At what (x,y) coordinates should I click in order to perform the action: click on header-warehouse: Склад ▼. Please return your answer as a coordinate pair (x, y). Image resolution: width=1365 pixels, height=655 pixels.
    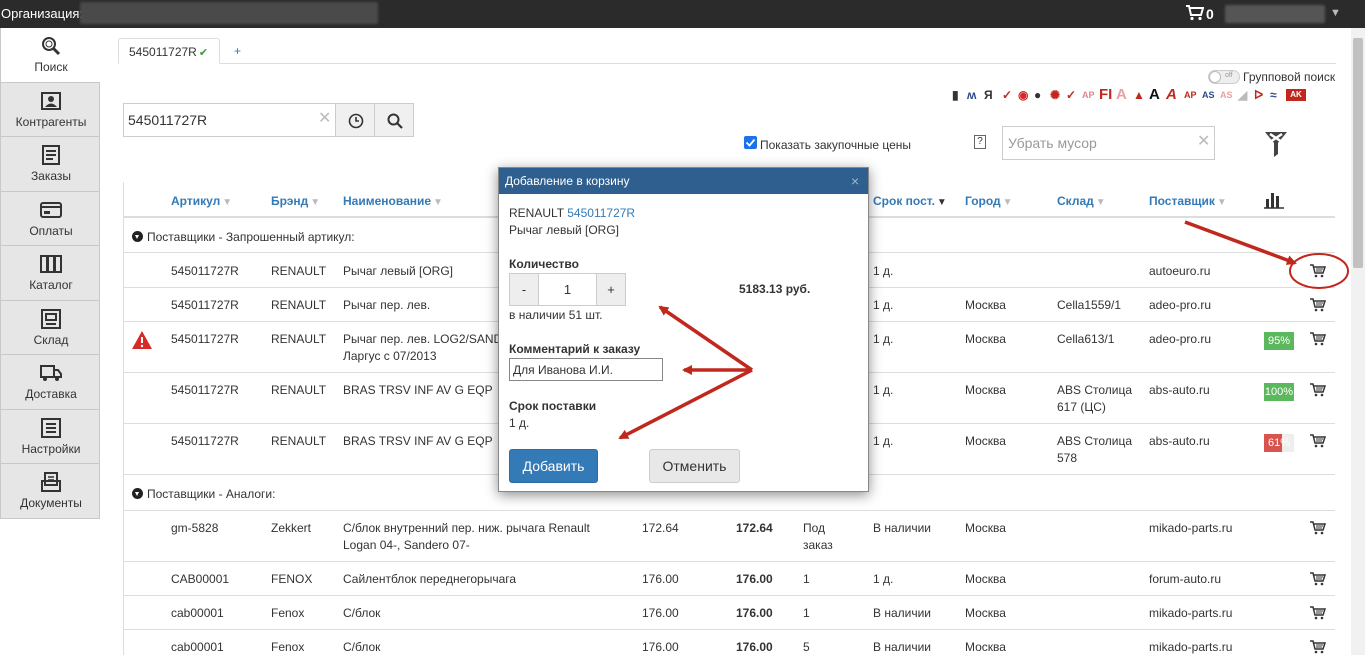
    Looking at the image, I should click on (1081, 201).